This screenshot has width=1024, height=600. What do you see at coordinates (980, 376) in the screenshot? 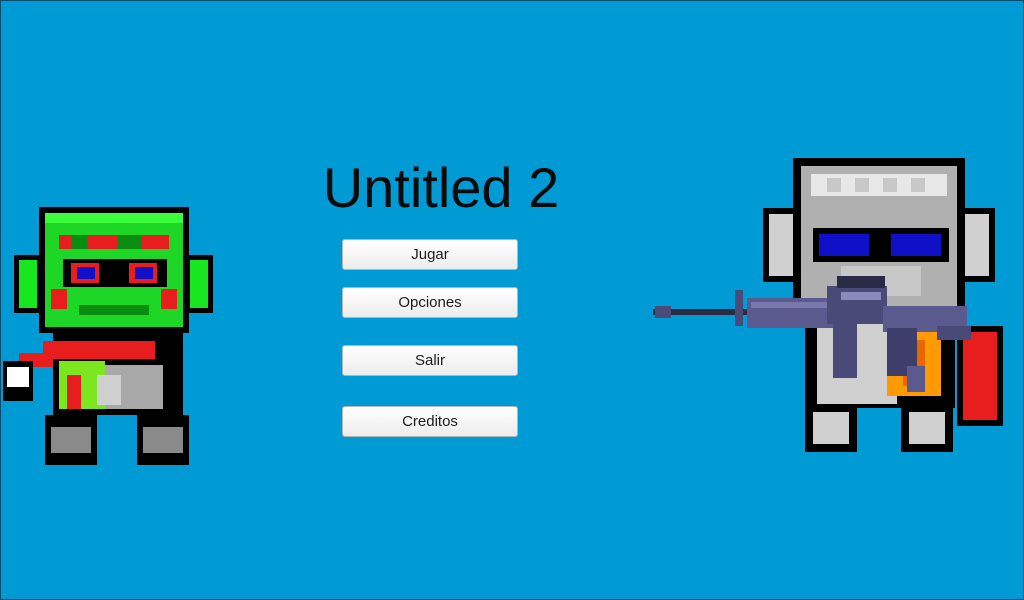
I see `soldier-backpack` at bounding box center [980, 376].